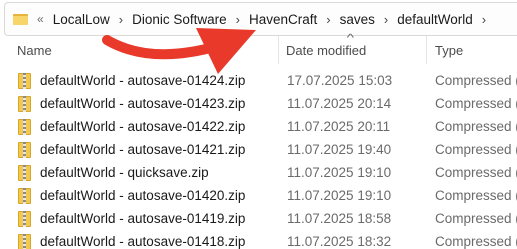 This screenshot has width=517, height=249. Describe the element at coordinates (435, 19) in the screenshot. I see `breadcrumb-defaultworld: defaultWorld` at that location.